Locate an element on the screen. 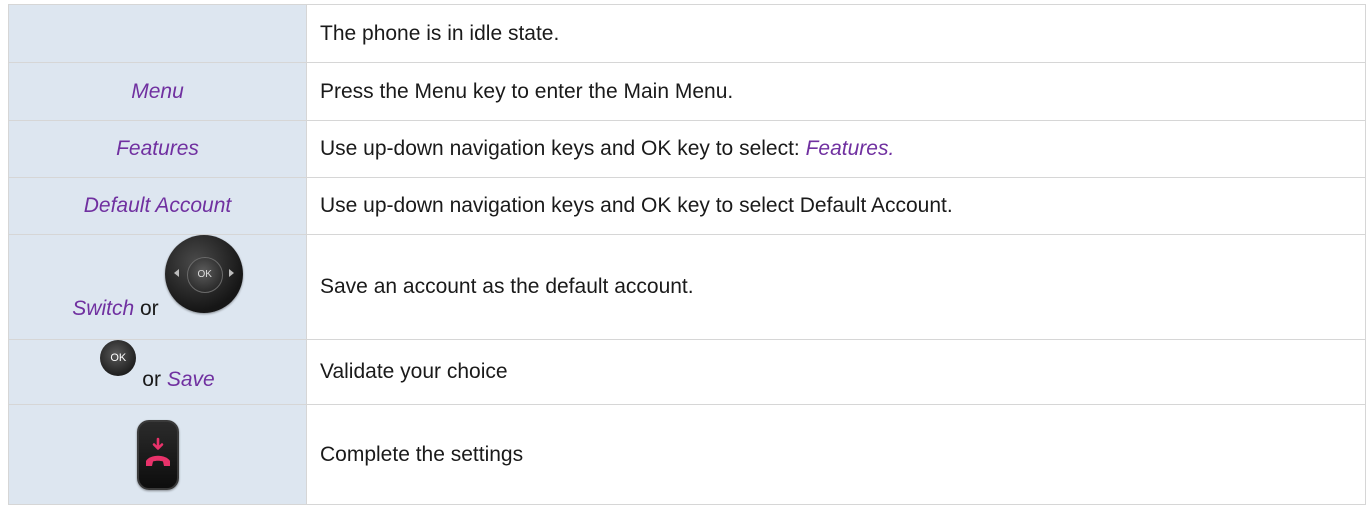  right-arrow-icon is located at coordinates (231, 273).